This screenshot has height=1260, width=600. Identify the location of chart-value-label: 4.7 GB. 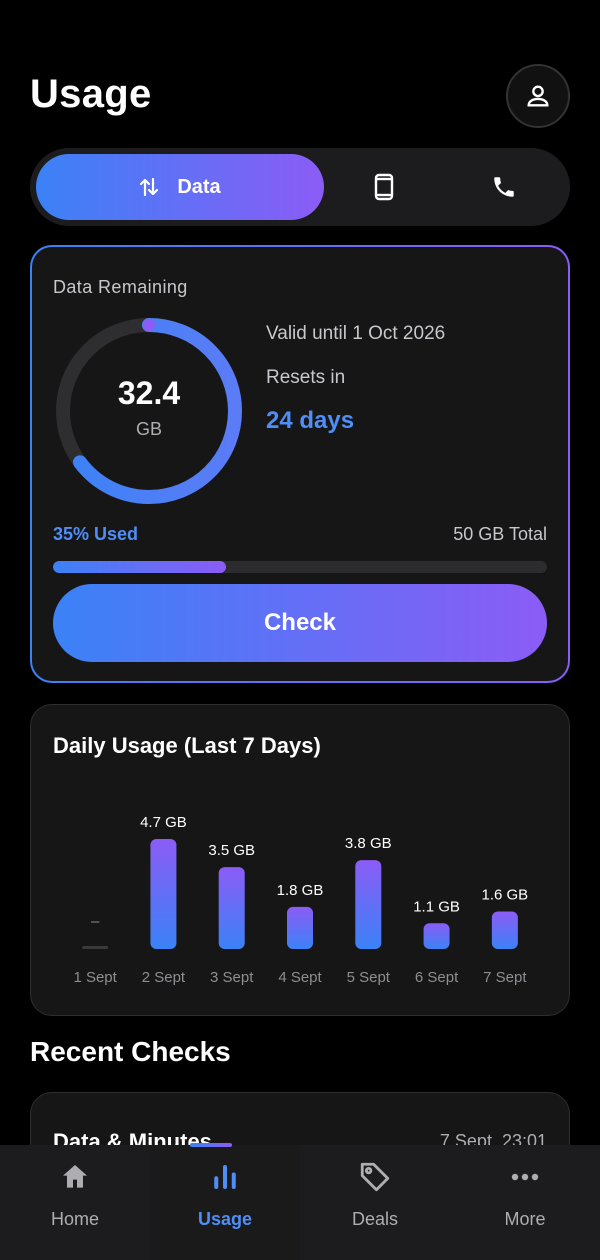
(163, 822).